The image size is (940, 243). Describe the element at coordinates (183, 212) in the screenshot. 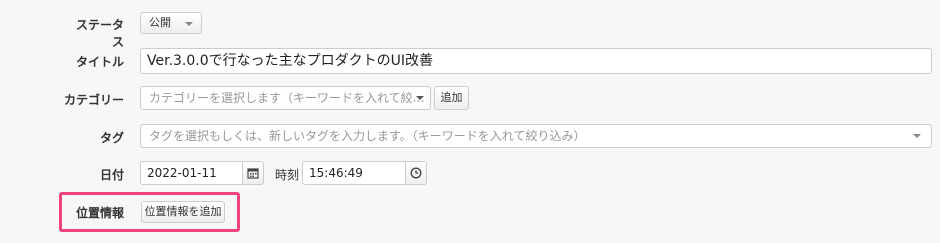

I see `add-location-button: 位置情報を追加` at that location.